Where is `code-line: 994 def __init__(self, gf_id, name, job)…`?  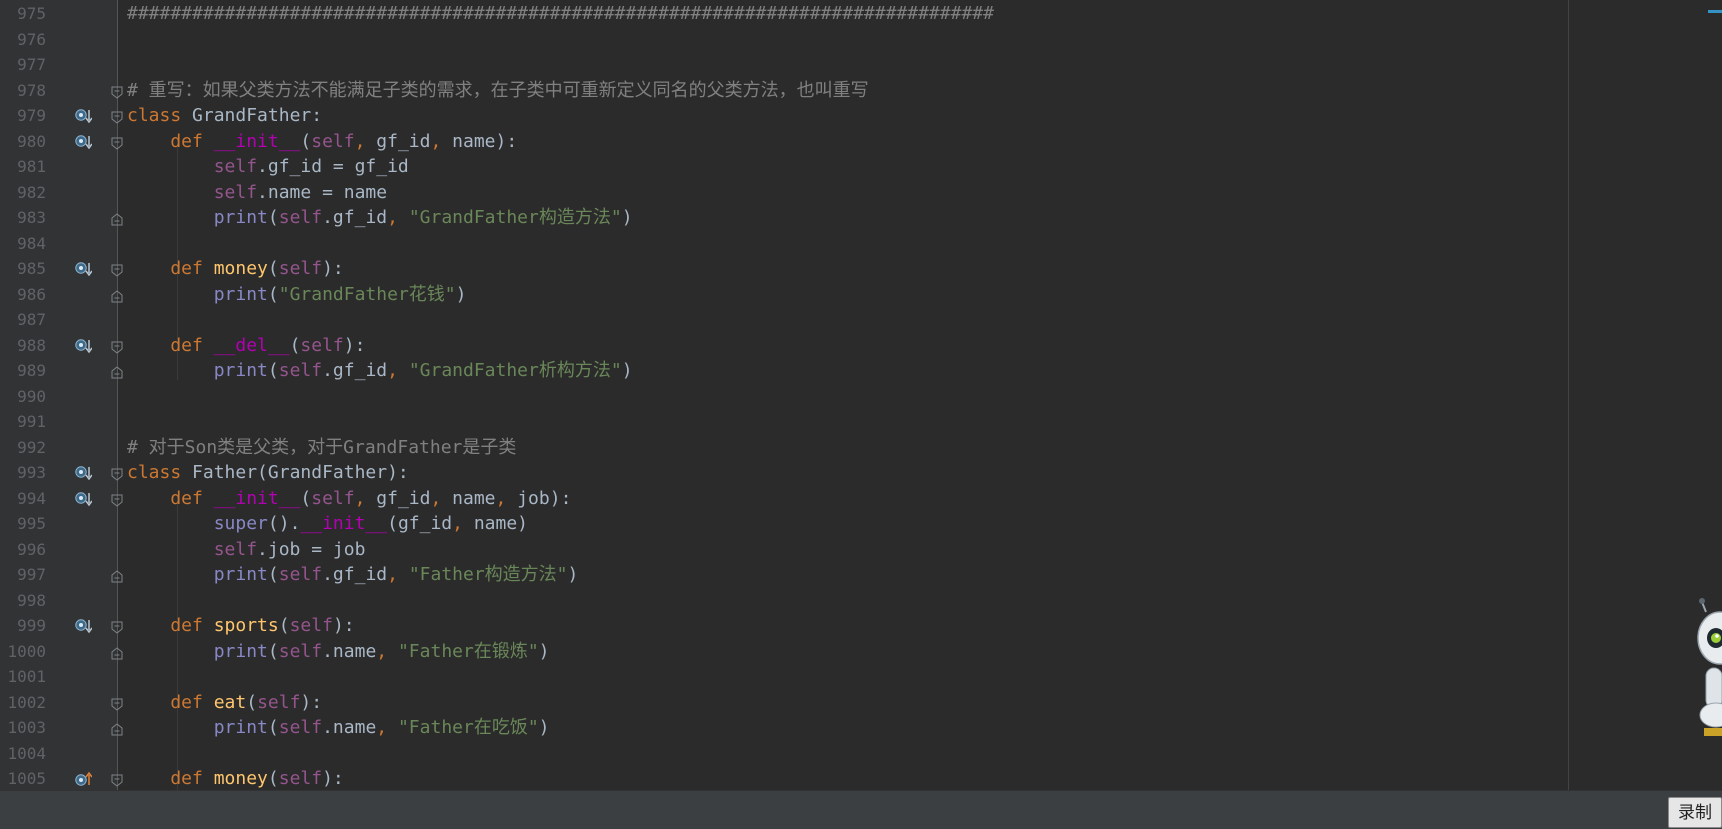 code-line: 994 def __init__(self, gf_id, name, job)… is located at coordinates (861, 499).